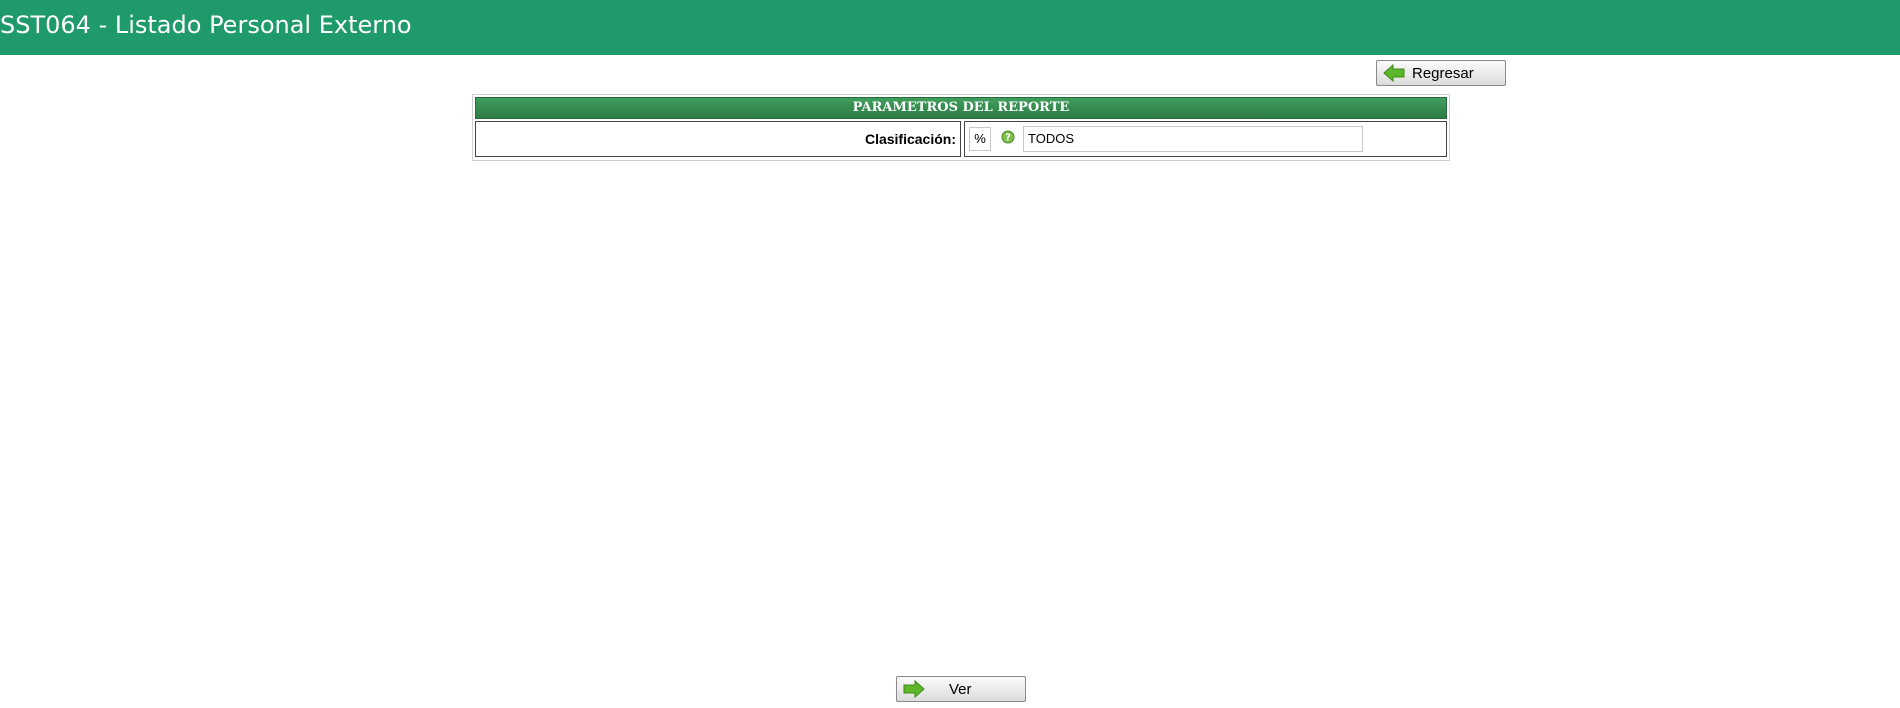 The height and width of the screenshot is (708, 1900). I want to click on back-button-label: Regresar, so click(1443, 73).